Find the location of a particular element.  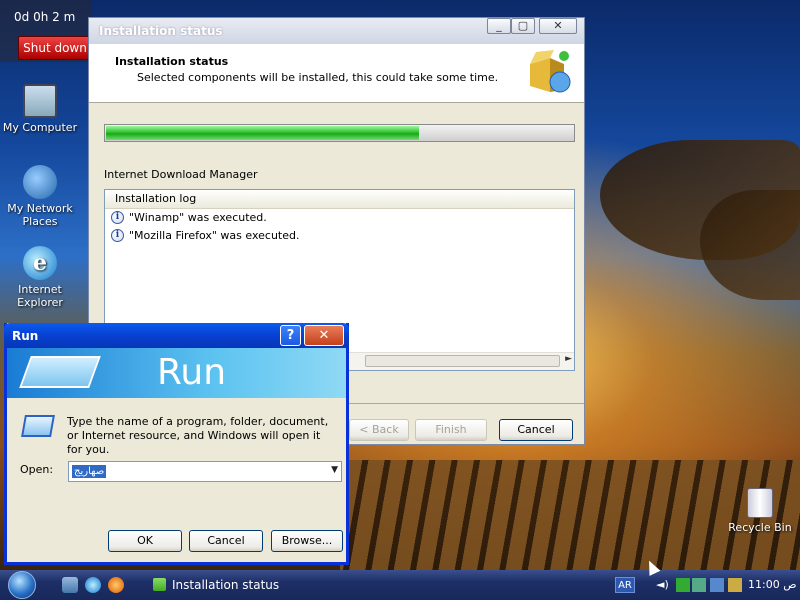

maximize-button: ▢ is located at coordinates (523, 26).